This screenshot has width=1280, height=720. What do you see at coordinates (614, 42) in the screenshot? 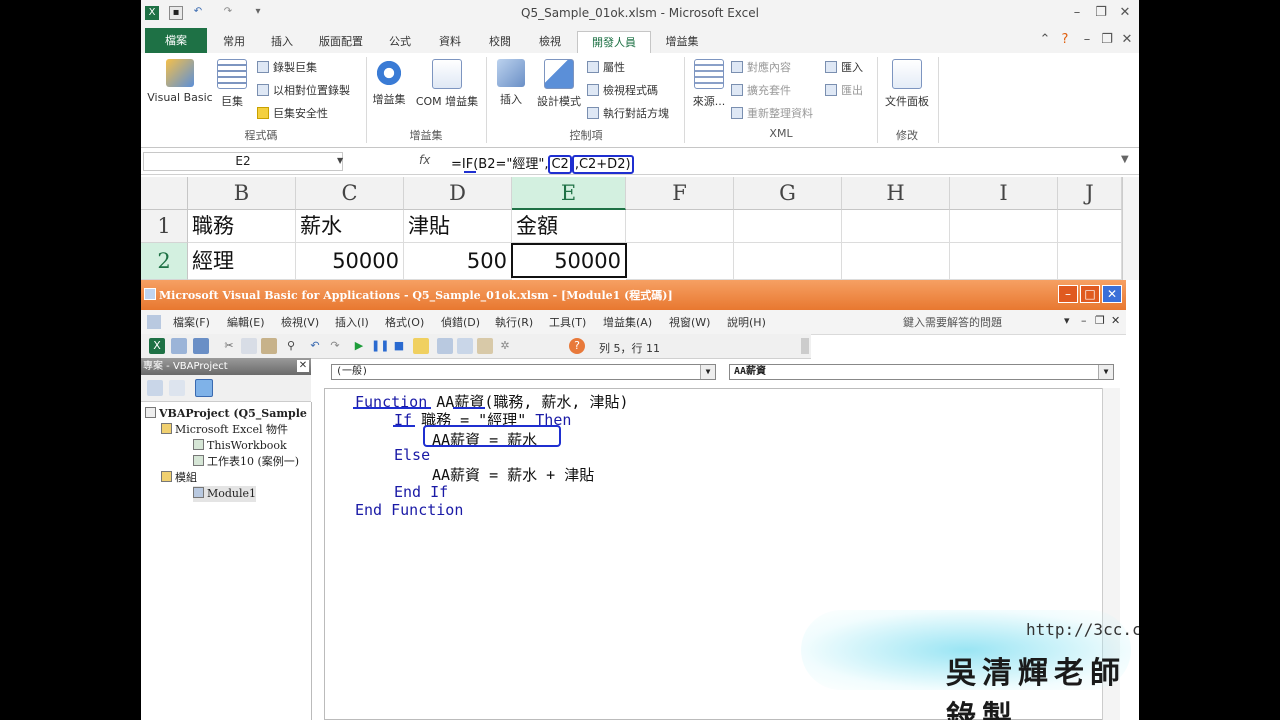
I see `tab-developer: 開發人員` at bounding box center [614, 42].